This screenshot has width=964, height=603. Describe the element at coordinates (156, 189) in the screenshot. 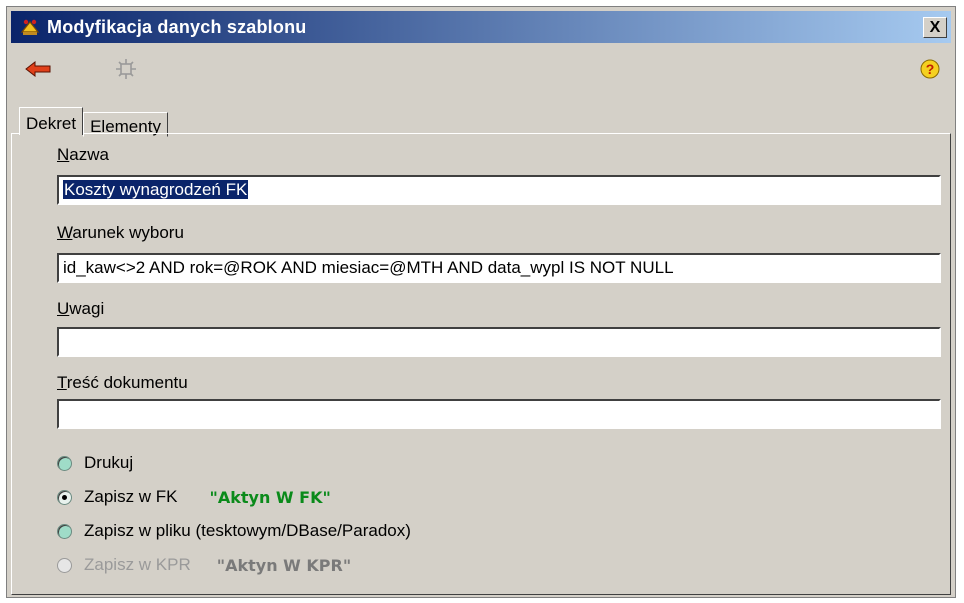

I see `nazwa-value: Koszty wynagrodzeń FK` at that location.